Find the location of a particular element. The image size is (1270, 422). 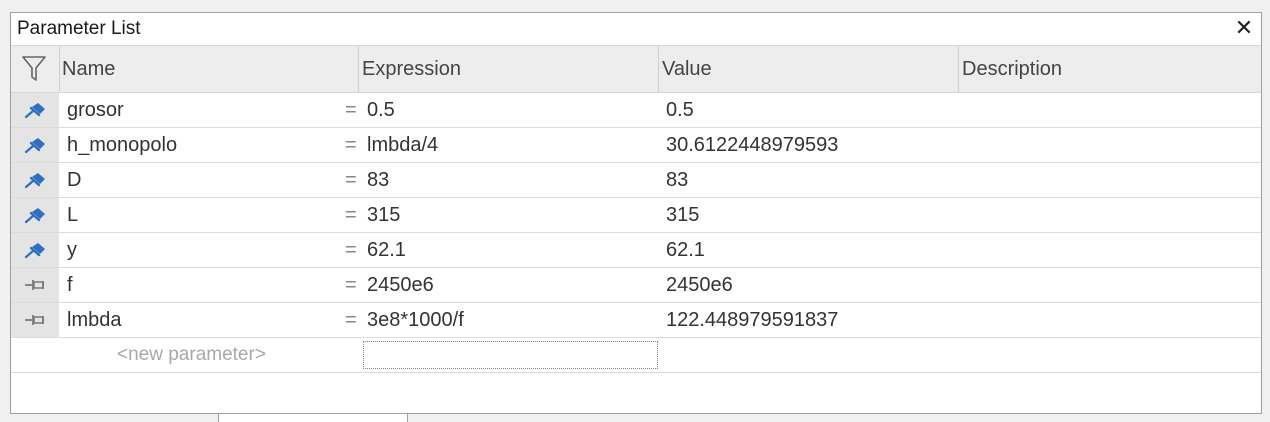

parameter-name: h_monopolo is located at coordinates (122, 145).